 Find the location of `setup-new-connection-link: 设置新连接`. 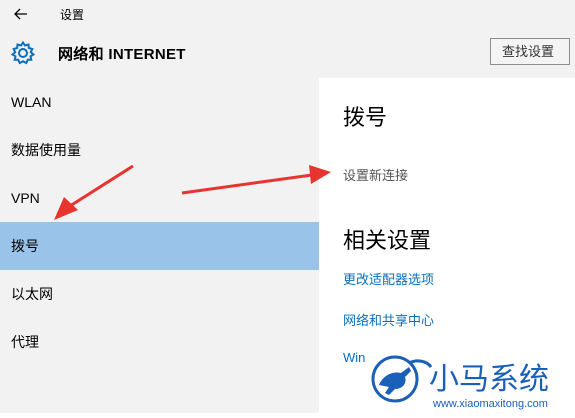

setup-new-connection-link: 设置新连接 is located at coordinates (375, 174).